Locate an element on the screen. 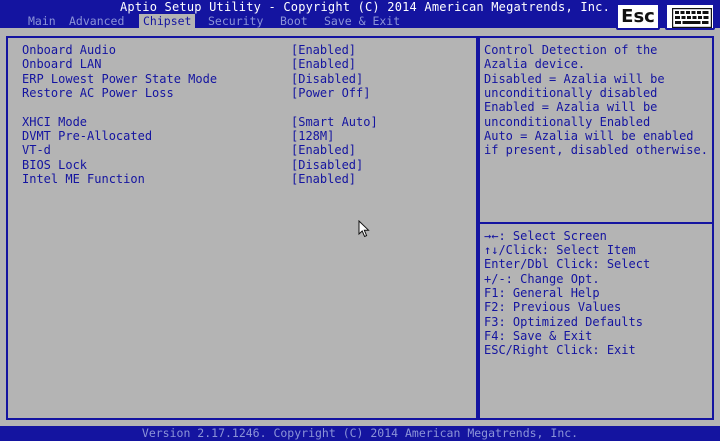  setting-xhci-mode: XHCI Mode [Smart Auto] is located at coordinates (243, 122).